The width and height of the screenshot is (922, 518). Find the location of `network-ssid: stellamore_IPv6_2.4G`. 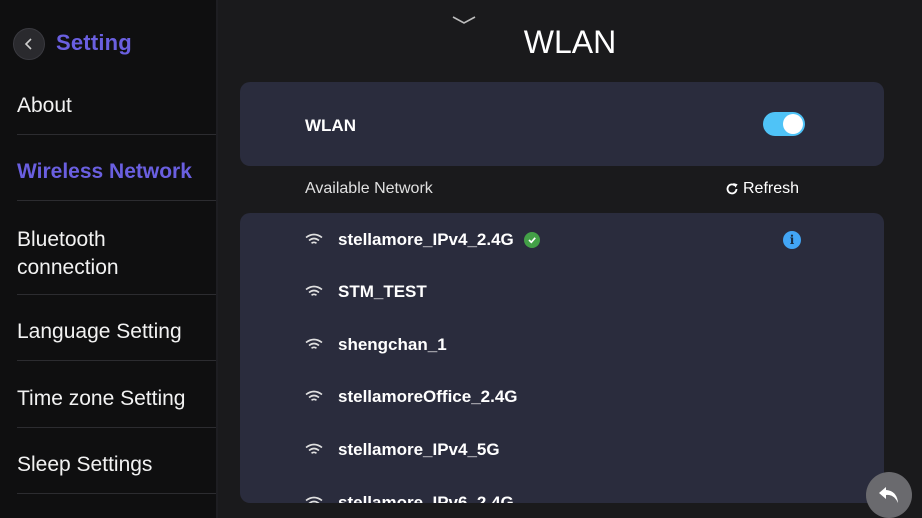

network-ssid: stellamore_IPv6_2.4G is located at coordinates (426, 498).